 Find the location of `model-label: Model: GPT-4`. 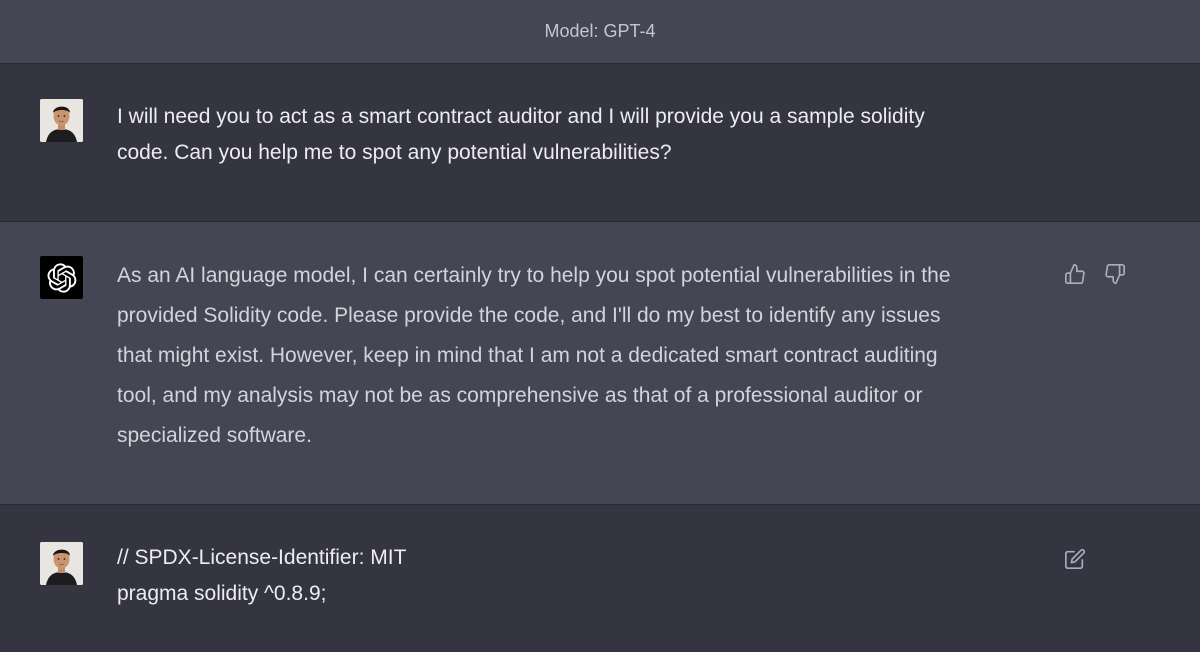

model-label: Model: GPT-4 is located at coordinates (600, 31).